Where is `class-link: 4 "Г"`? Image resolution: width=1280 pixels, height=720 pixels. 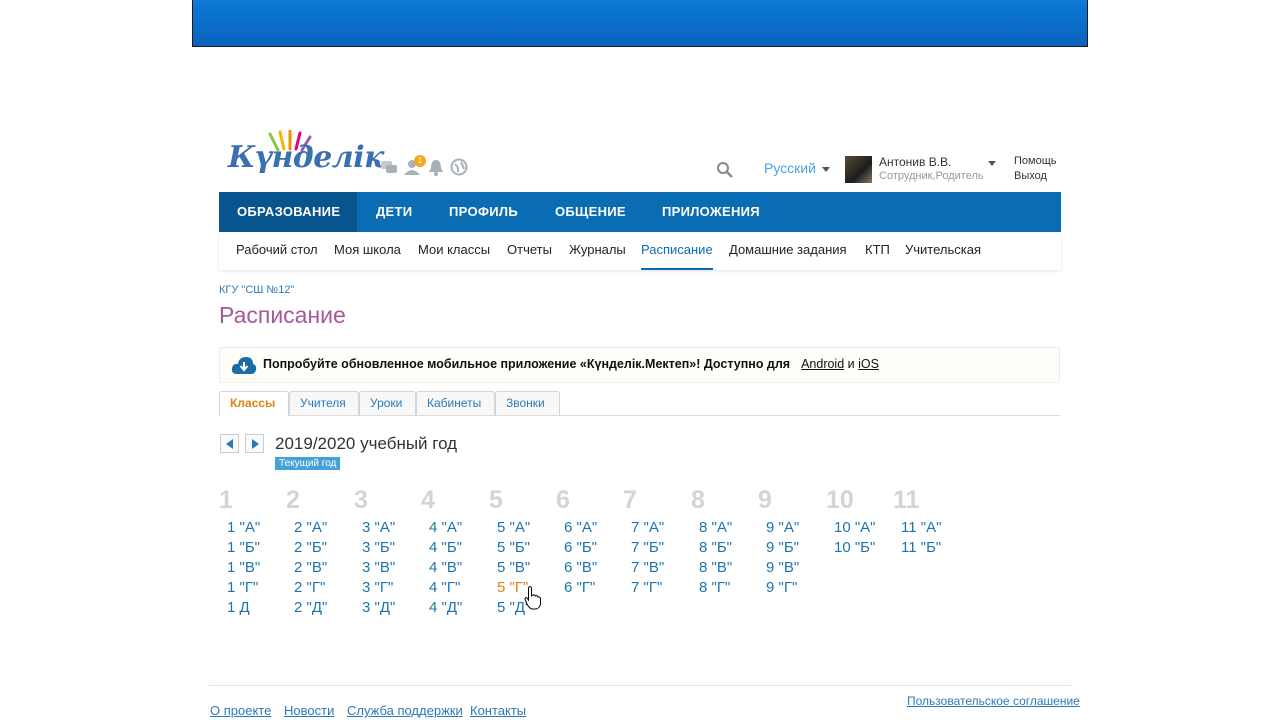
class-link: 4 "Г" is located at coordinates (444, 587).